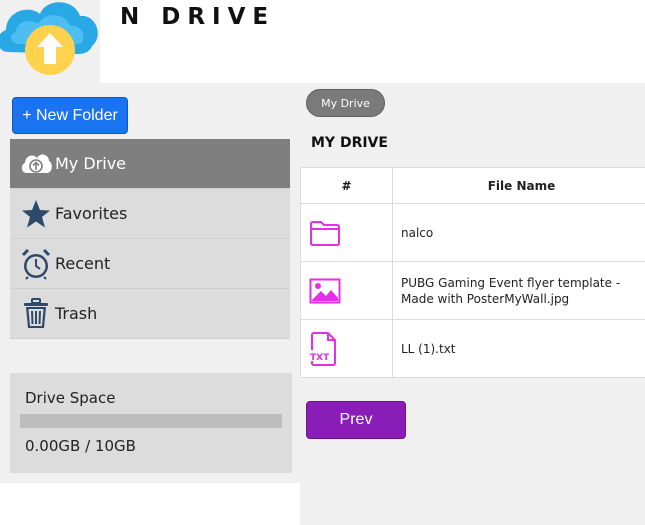  Describe the element at coordinates (150, 264) in the screenshot. I see `sidebar-item-recent: Recent` at that location.